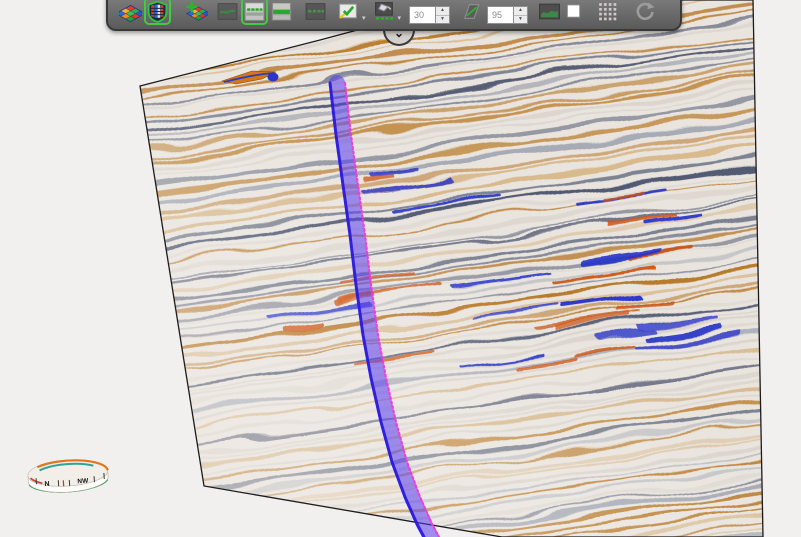 This screenshot has width=801, height=537. I want to click on horizon-slice-button, so click(227, 12).